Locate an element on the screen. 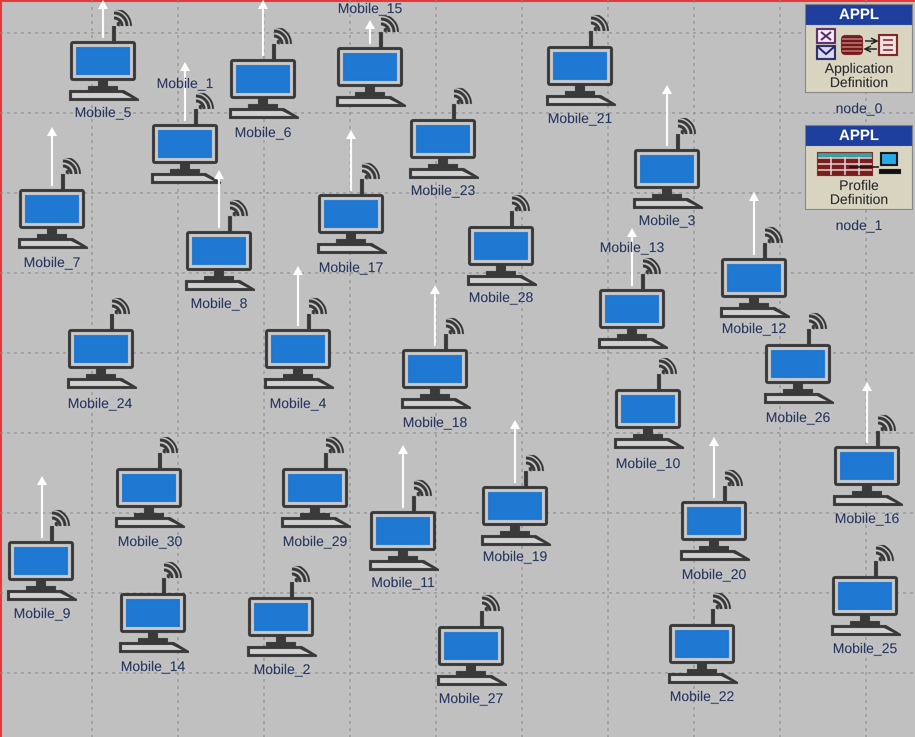 This screenshot has width=915, height=737. node-label: Mobile_20 is located at coordinates (714, 574).